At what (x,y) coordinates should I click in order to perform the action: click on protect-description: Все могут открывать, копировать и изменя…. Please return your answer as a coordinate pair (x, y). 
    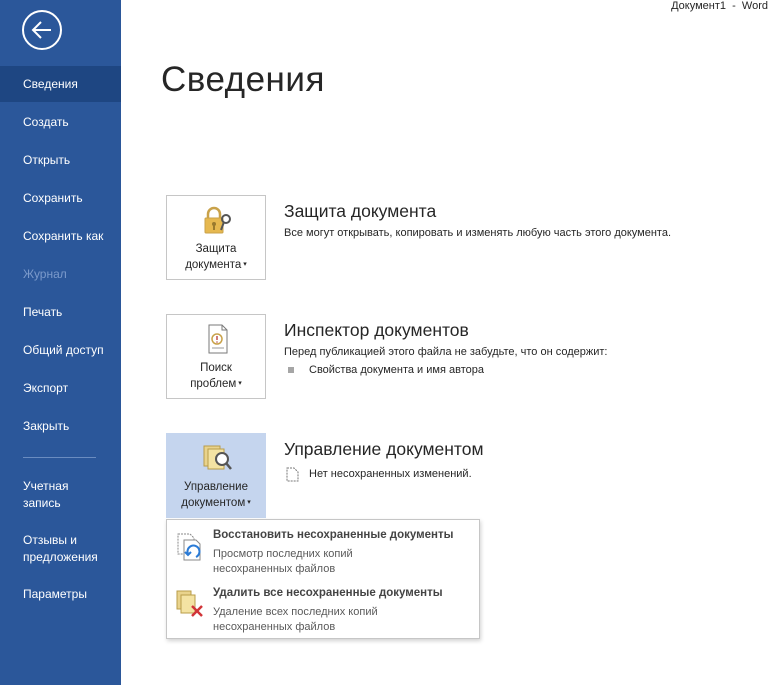
    Looking at the image, I should click on (478, 233).